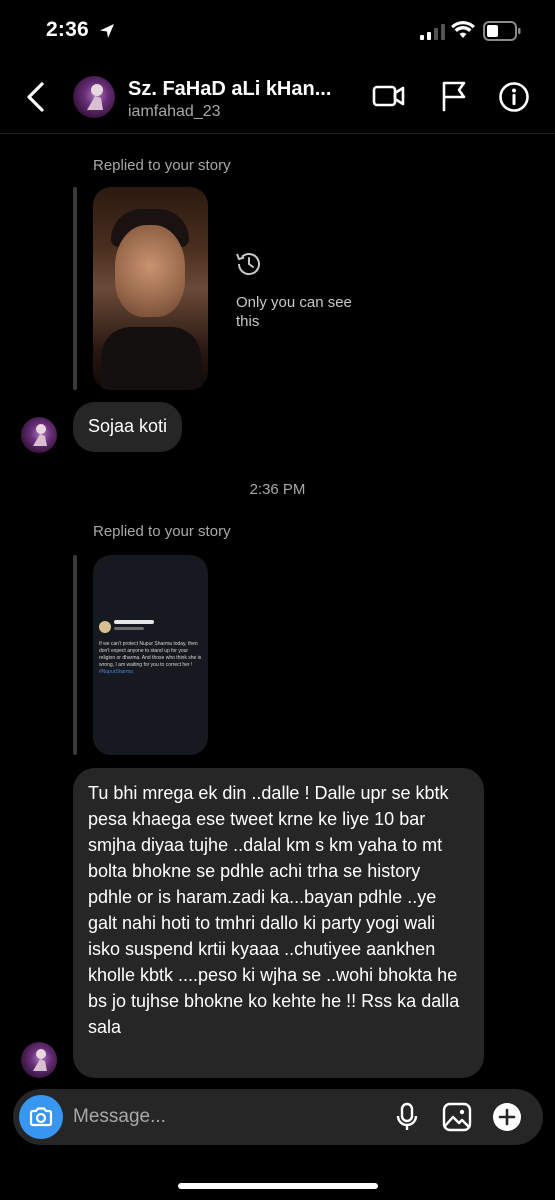 Image resolution: width=555 pixels, height=1200 pixels. What do you see at coordinates (67, 29) in the screenshot?
I see `status-time: 2:36` at bounding box center [67, 29].